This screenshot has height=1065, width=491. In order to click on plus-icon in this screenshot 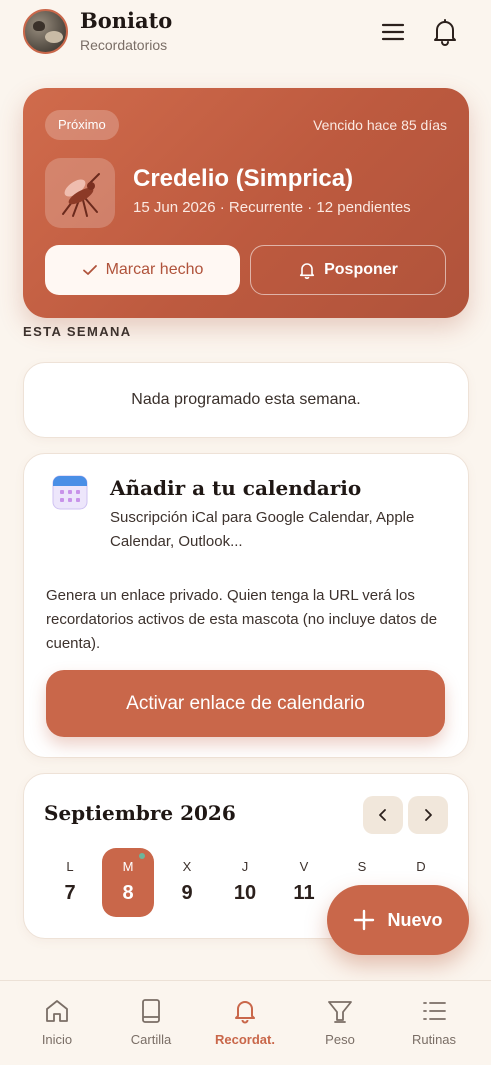, I will do `click(364, 920)`.